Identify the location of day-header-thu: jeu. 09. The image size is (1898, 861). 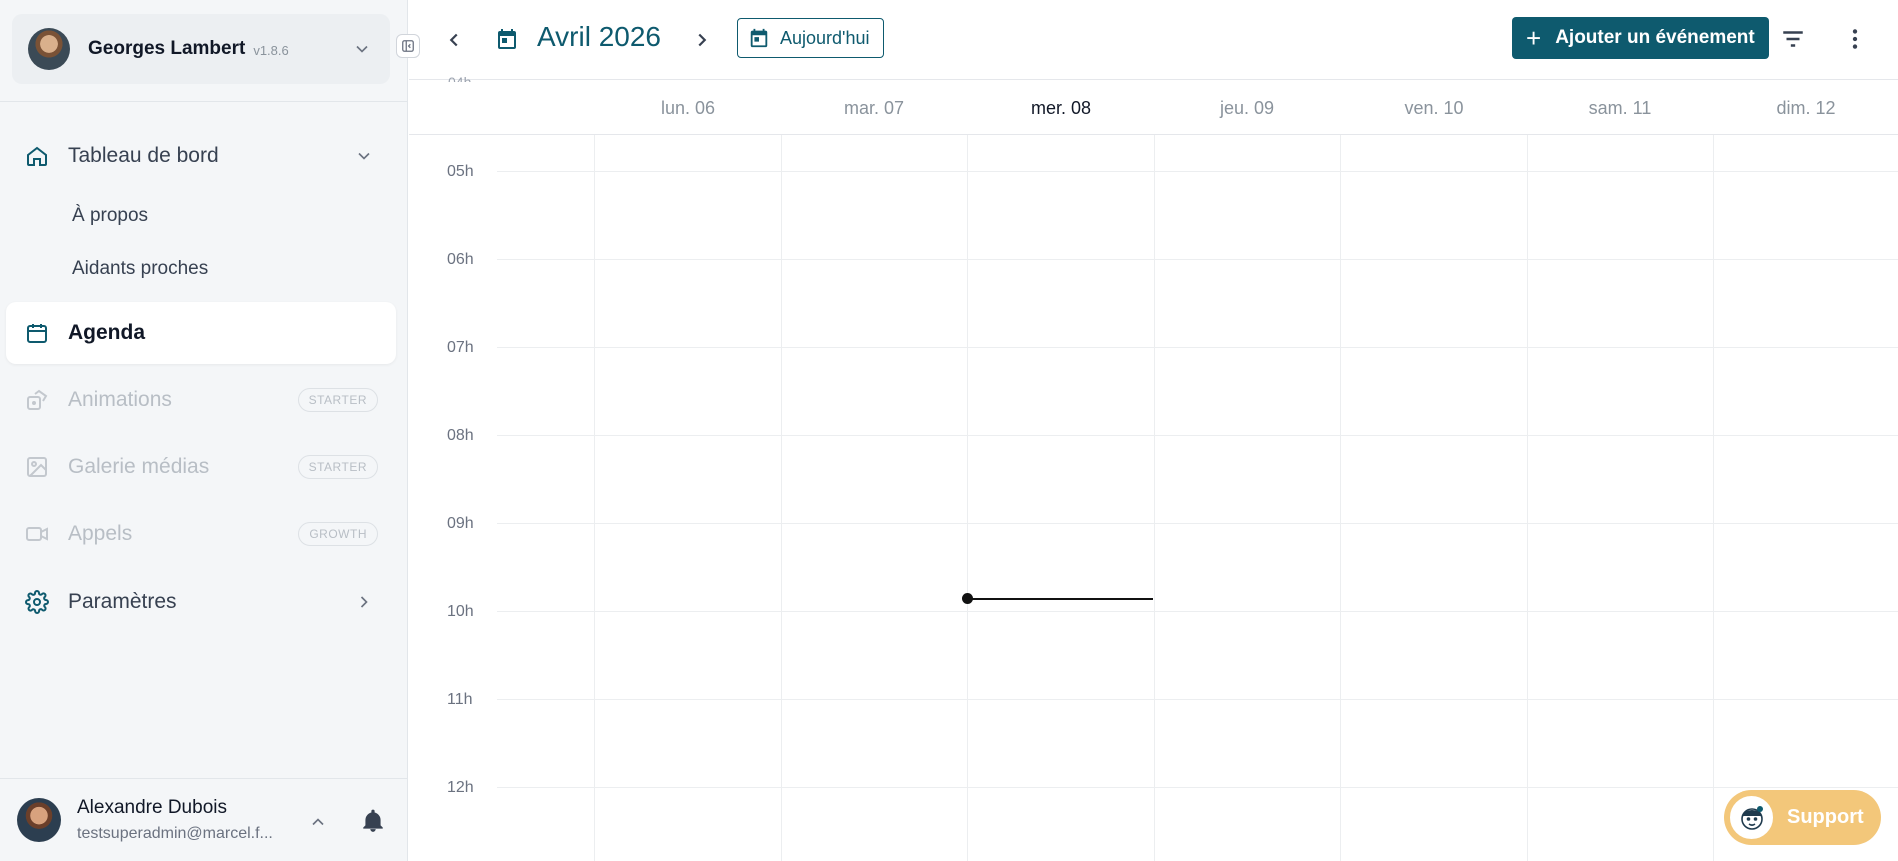
(1247, 108).